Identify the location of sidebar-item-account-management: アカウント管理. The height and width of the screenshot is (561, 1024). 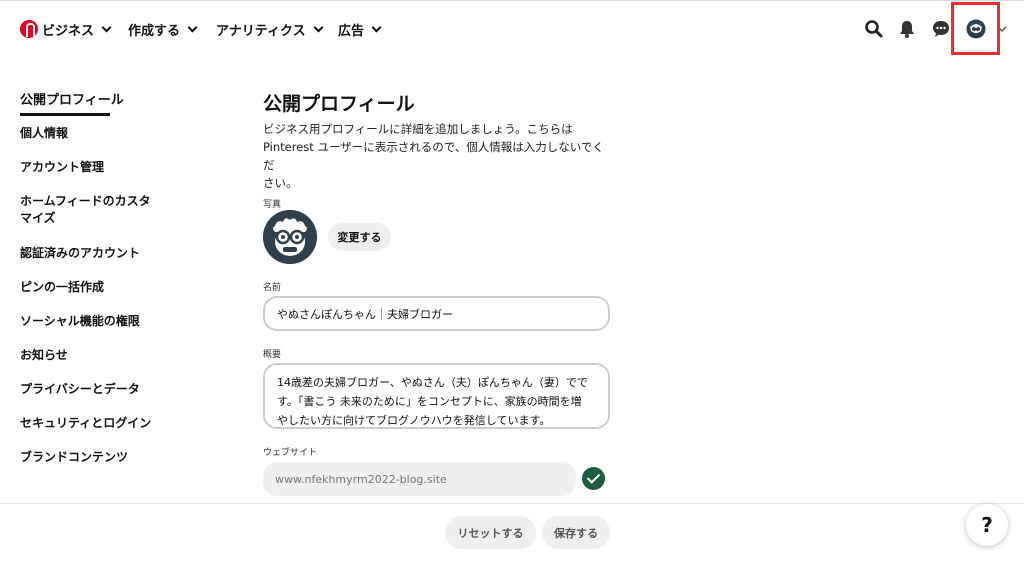
(62, 167).